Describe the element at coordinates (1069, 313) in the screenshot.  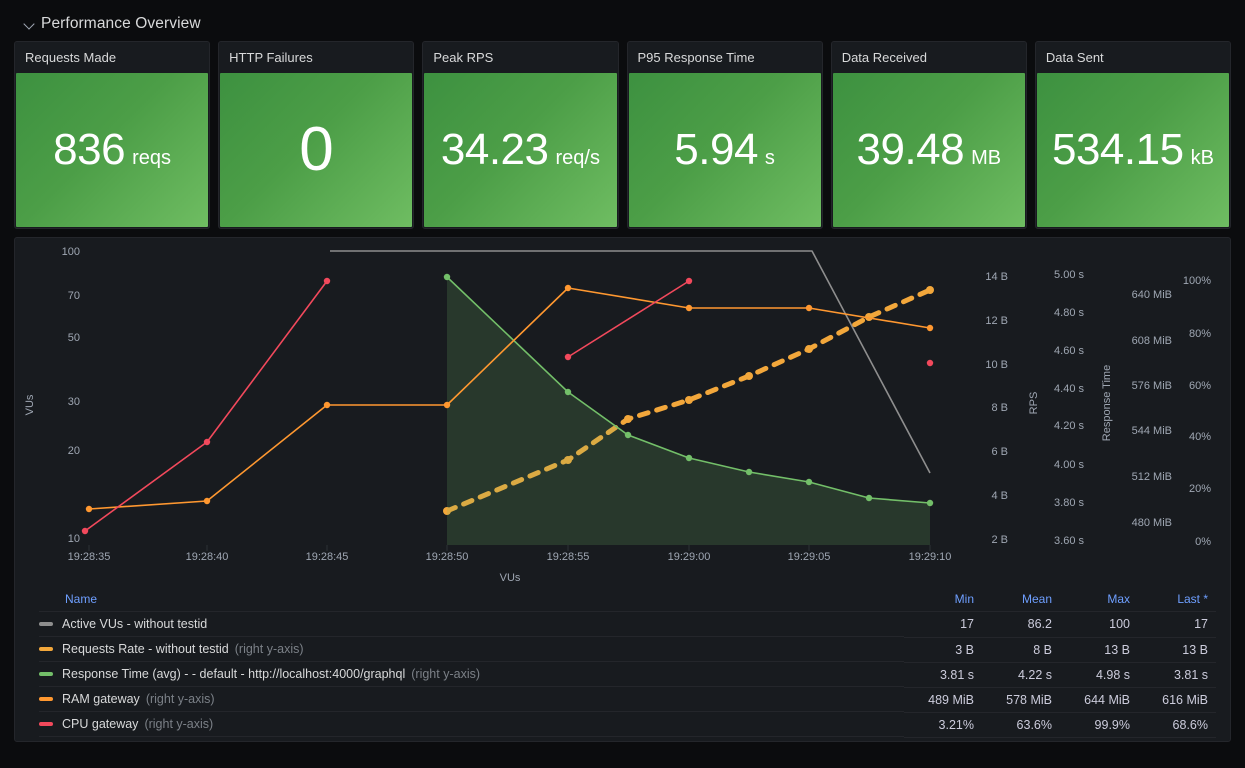
I see `y-axis-tick-response-time: 4.80 s` at that location.